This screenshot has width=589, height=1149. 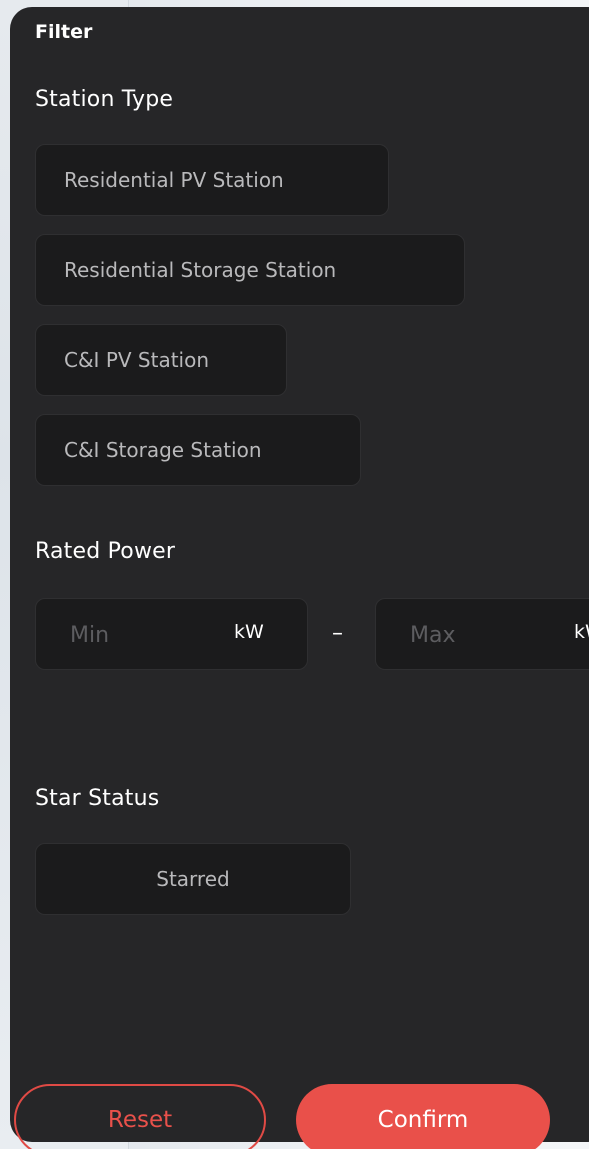 I want to click on star-status-option-starred: Starred, so click(x=193, y=879).